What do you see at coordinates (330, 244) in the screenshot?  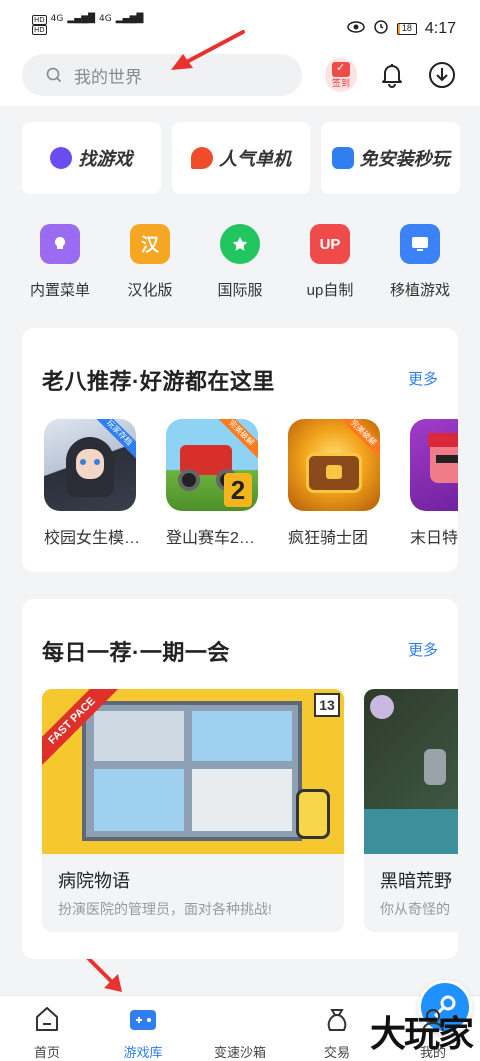 I see `up-icon: UP` at bounding box center [330, 244].